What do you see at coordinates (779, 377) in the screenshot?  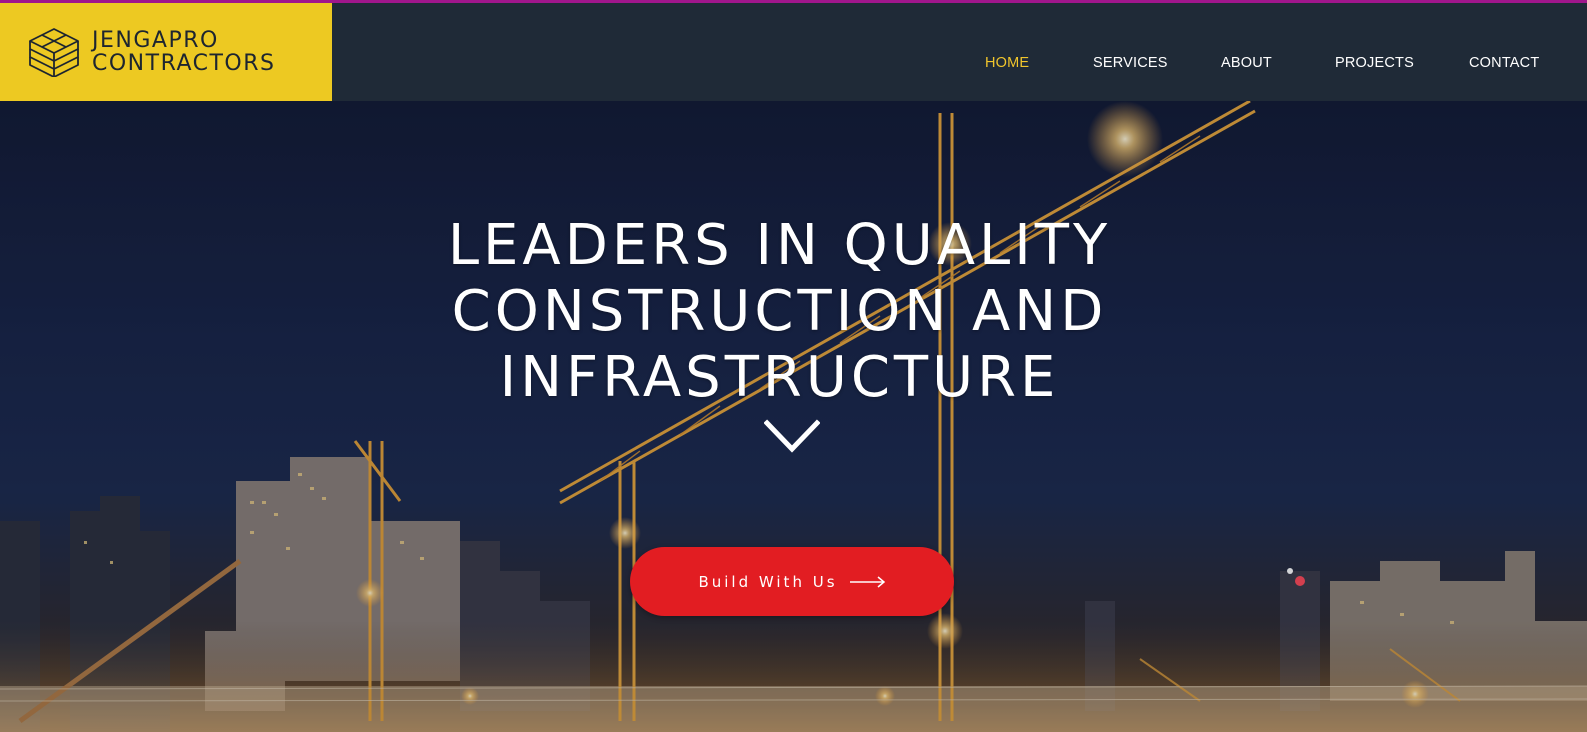 I see `headline-line-3: INFRASTRUCTURE` at bounding box center [779, 377].